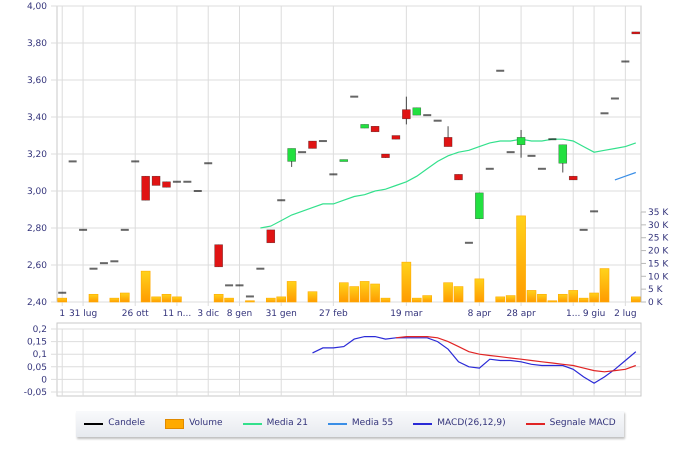 This screenshot has width=700, height=451. What do you see at coordinates (44, 380) in the screenshot?
I see `axis-label: 0` at bounding box center [44, 380].